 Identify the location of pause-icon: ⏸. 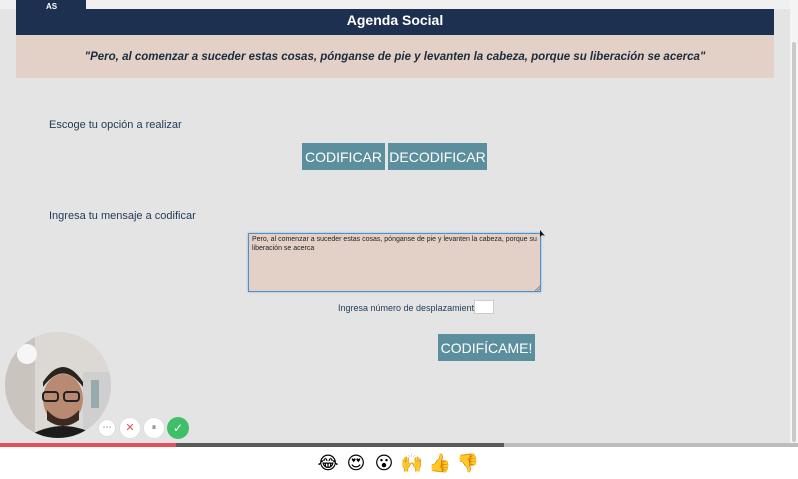
(154, 428).